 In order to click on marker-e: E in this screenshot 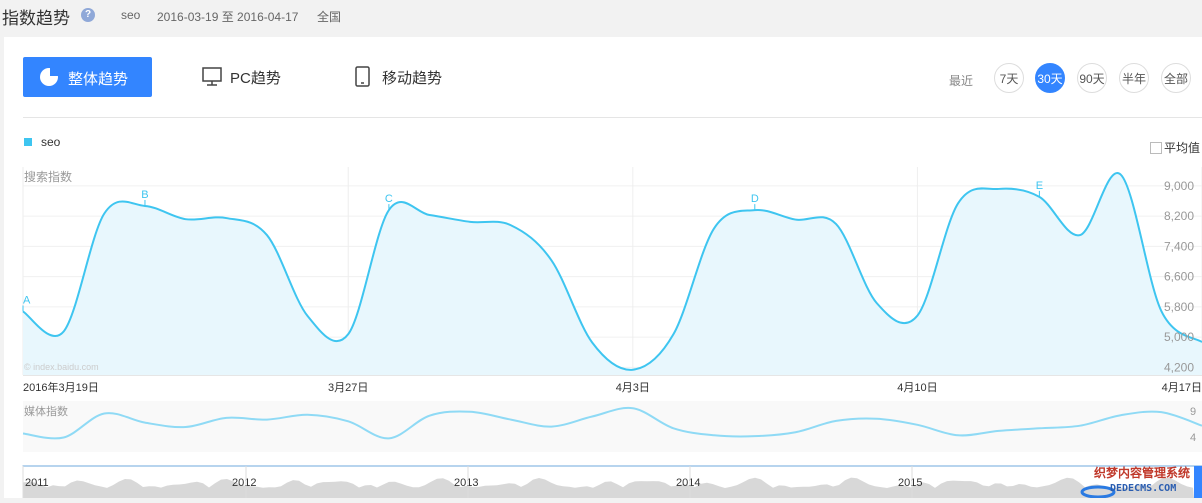, I will do `click(1039, 186)`.